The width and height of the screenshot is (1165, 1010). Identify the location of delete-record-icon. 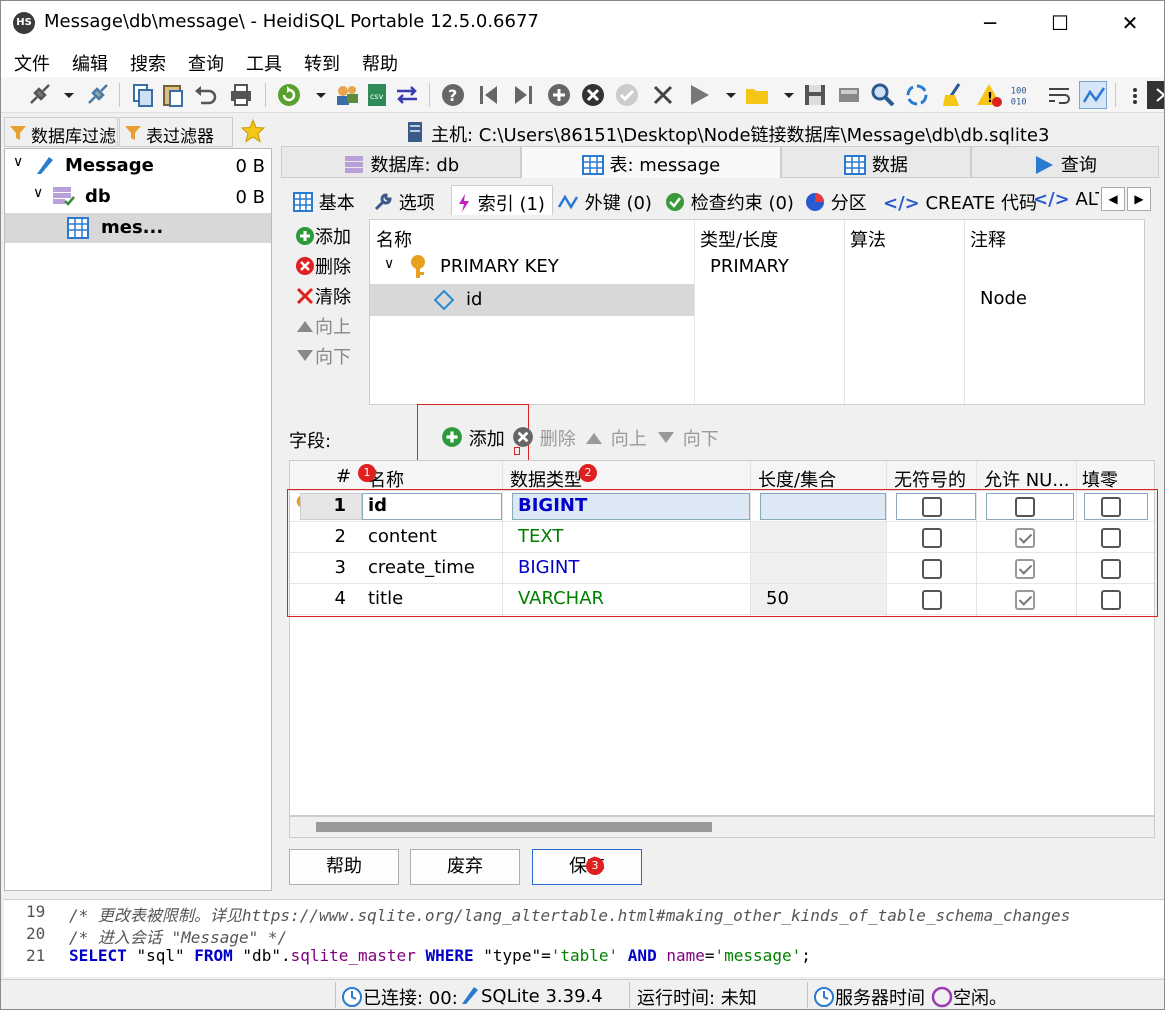
(593, 95).